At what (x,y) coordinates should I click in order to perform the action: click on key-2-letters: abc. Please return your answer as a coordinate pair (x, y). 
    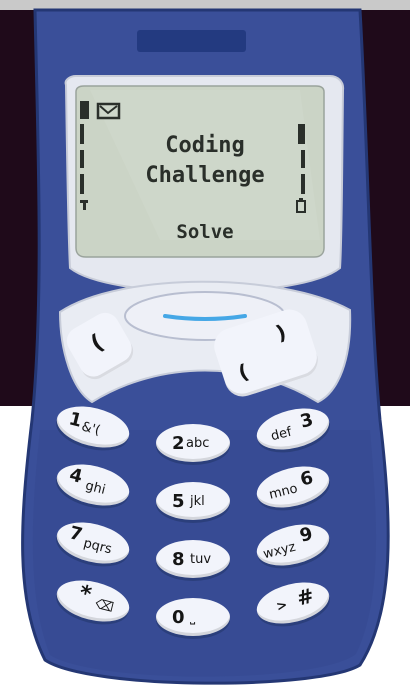
    Looking at the image, I should click on (198, 443).